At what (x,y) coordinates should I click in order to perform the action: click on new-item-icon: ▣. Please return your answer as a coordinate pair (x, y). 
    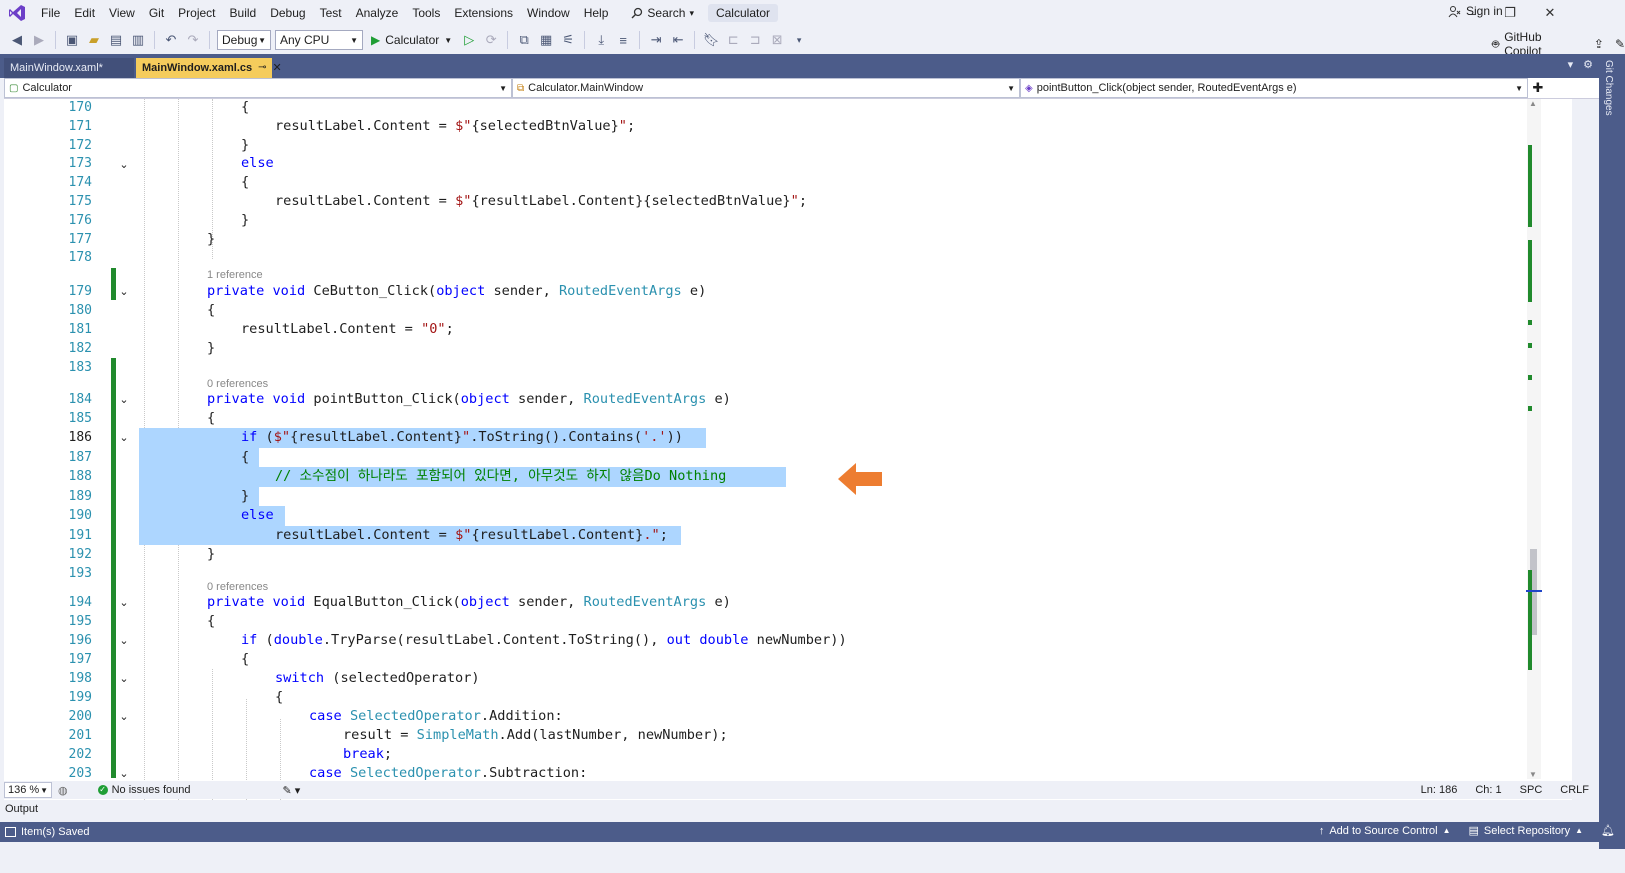
    Looking at the image, I should click on (72, 40).